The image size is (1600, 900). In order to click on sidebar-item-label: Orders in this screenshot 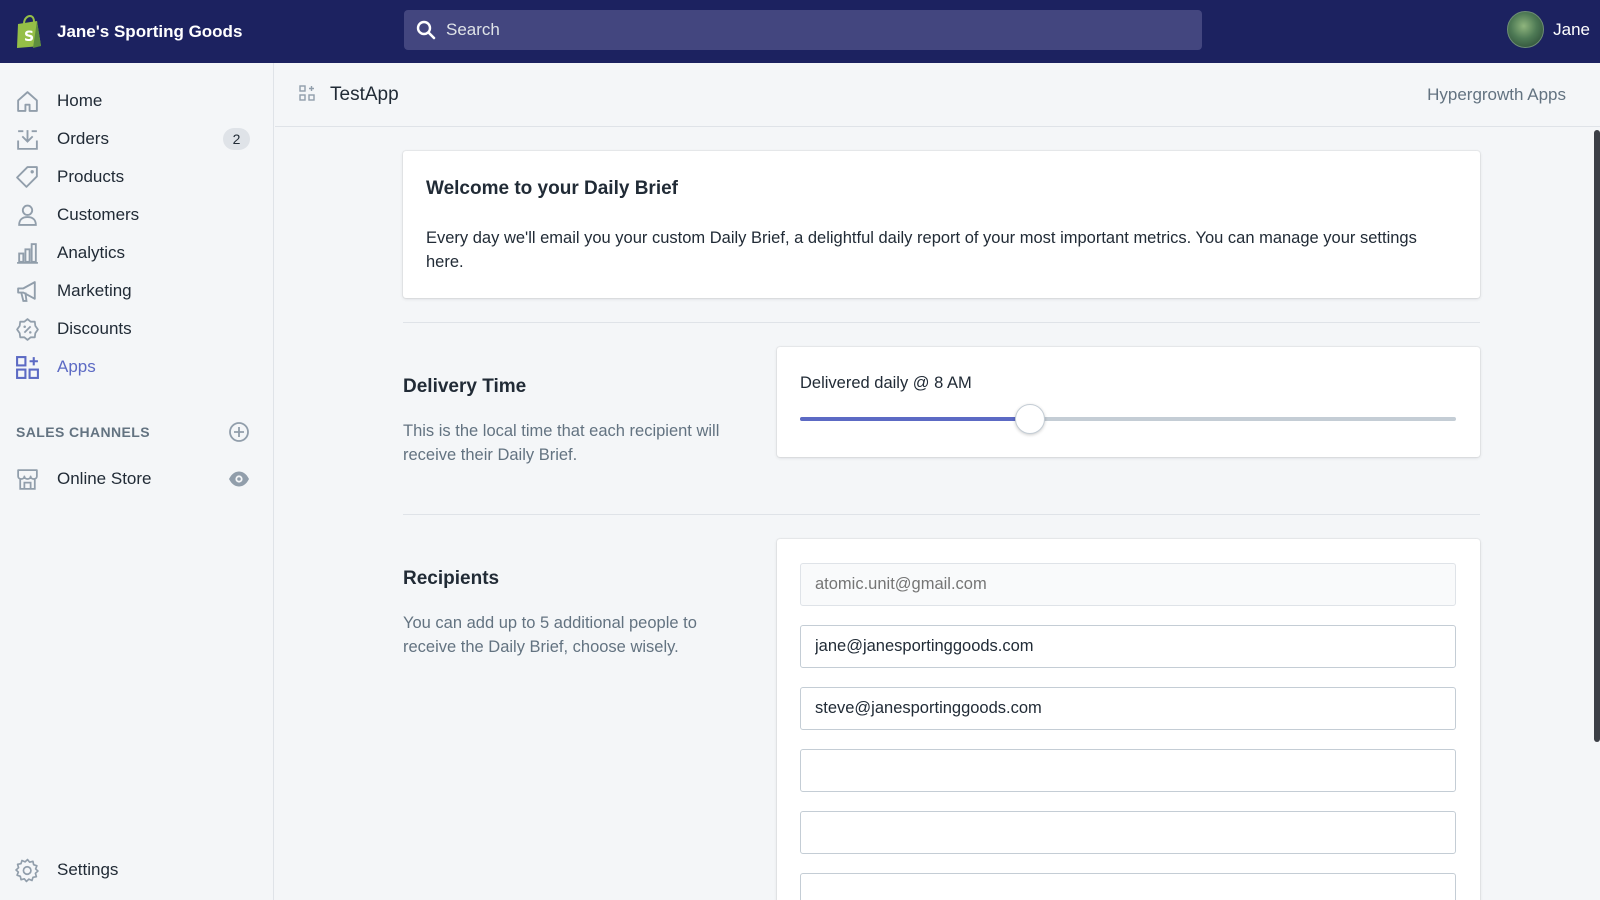, I will do `click(83, 138)`.